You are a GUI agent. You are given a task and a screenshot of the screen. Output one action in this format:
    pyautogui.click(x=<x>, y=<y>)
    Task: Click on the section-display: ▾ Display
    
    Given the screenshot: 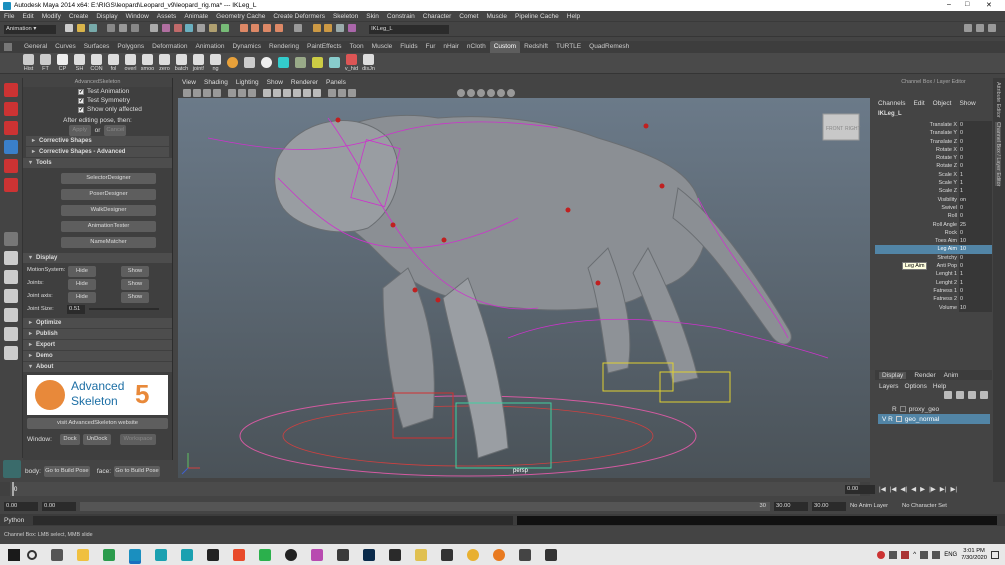 What is the action you would take?
    pyautogui.click(x=97, y=258)
    